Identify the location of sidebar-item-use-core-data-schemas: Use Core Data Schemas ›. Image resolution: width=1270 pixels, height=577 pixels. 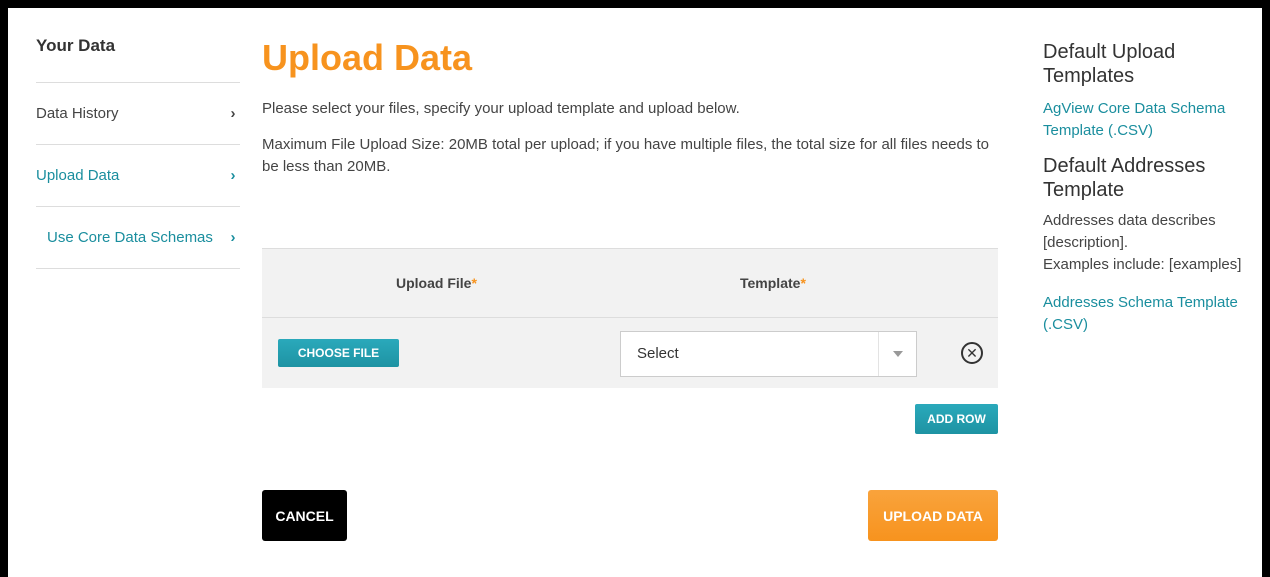
(138, 238).